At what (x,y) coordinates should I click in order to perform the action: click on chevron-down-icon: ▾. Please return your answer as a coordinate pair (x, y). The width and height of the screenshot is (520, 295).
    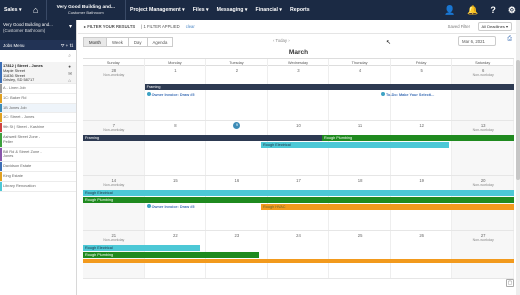
    Looking at the image, I should click on (70, 27).